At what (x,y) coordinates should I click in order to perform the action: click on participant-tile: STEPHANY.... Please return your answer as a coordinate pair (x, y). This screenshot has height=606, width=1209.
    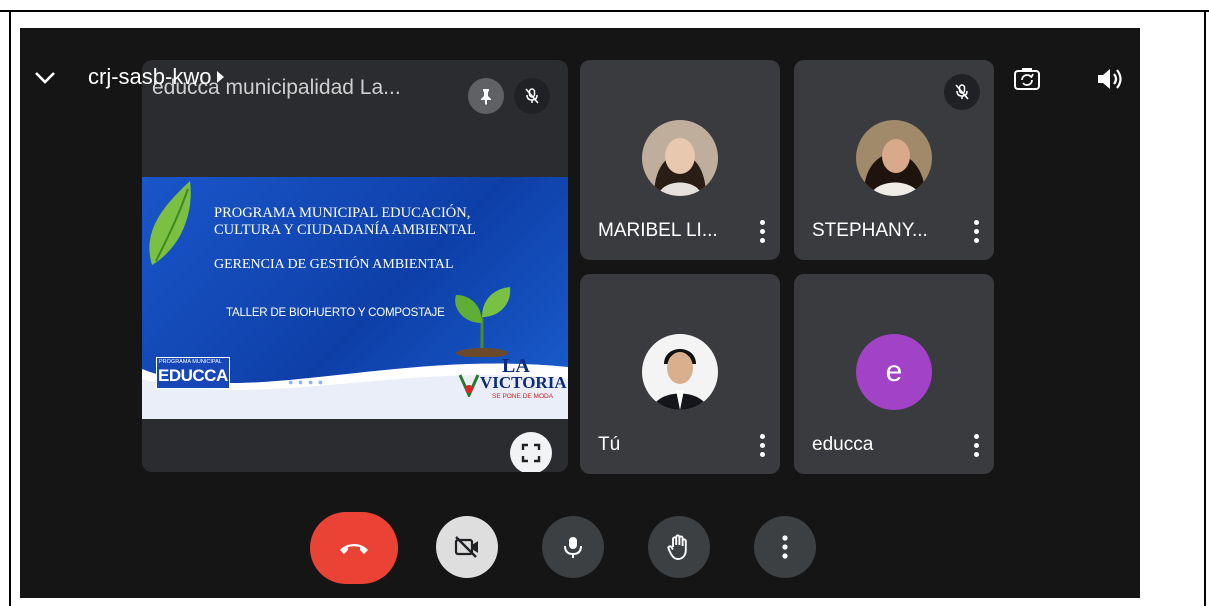
    Looking at the image, I should click on (894, 160).